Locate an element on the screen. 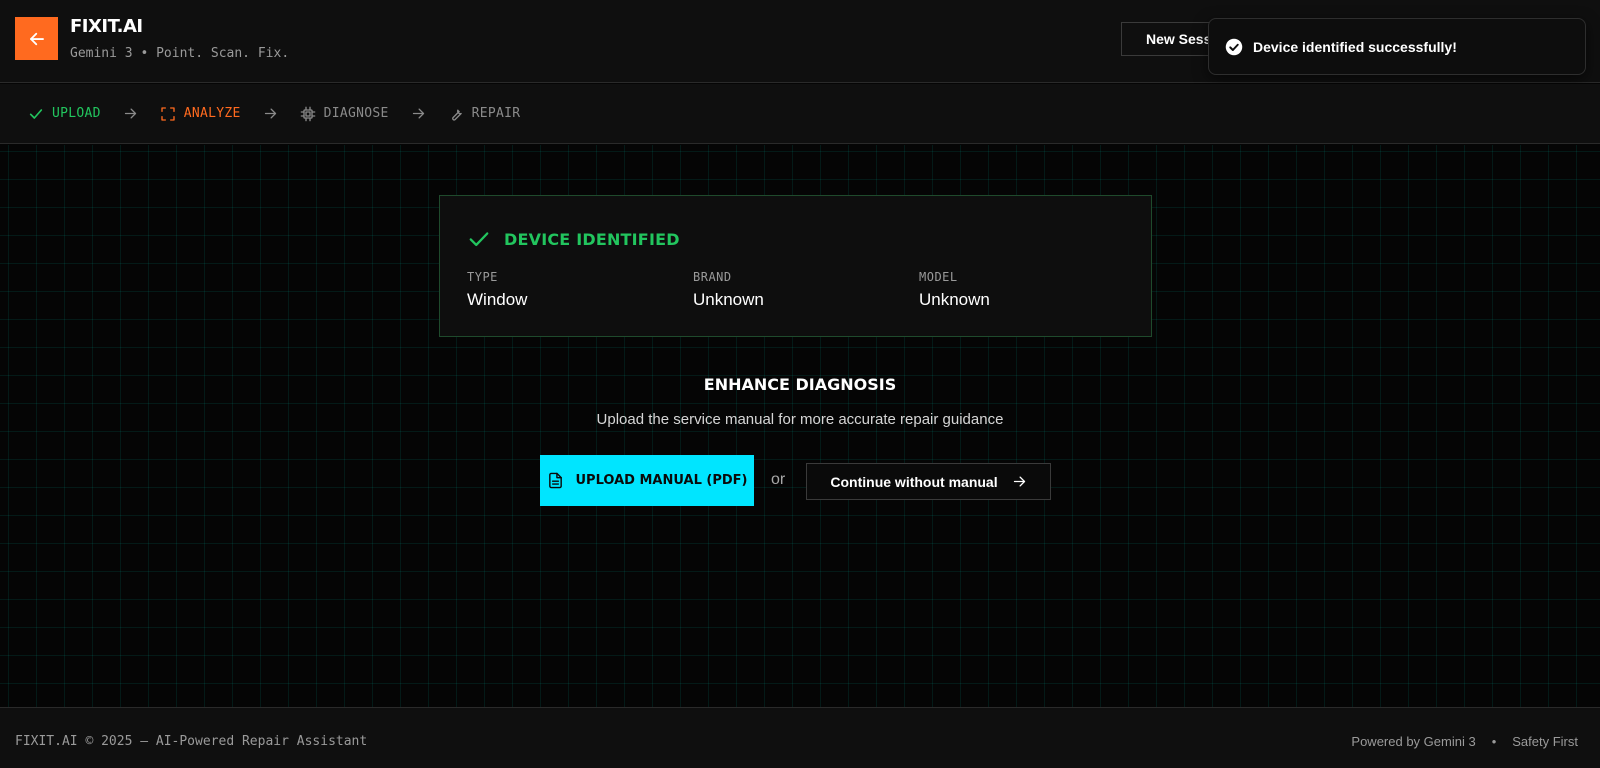 This screenshot has width=1600, height=768. step-diagnose: DIAGNOSE is located at coordinates (344, 114).